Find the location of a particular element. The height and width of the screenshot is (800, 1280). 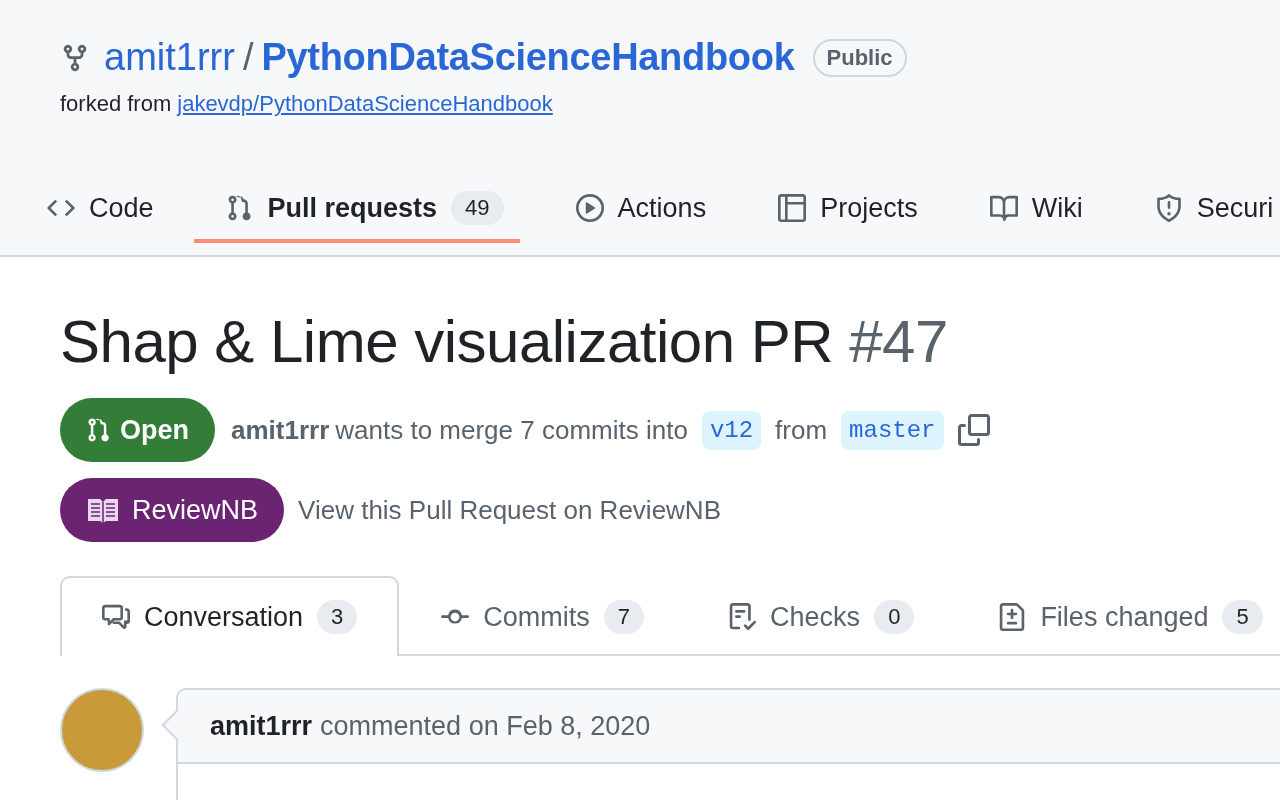

copy-icon is located at coordinates (973, 430).